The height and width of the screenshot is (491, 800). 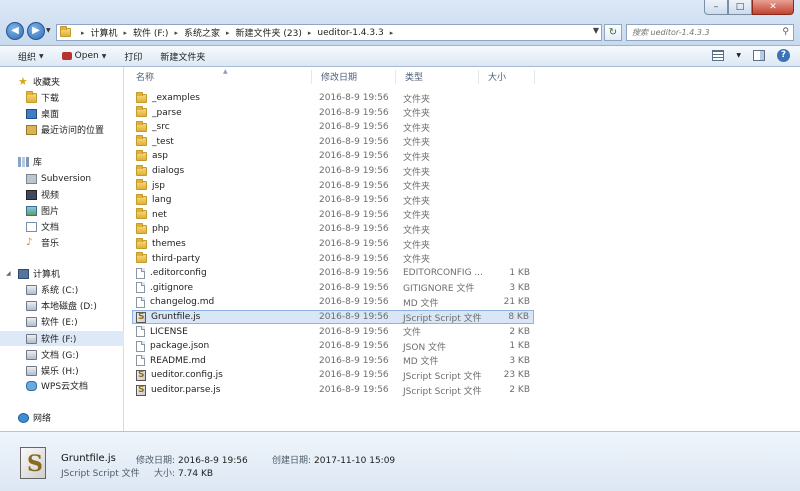 What do you see at coordinates (180, 346) in the screenshot?
I see `file-name: package.json` at bounding box center [180, 346].